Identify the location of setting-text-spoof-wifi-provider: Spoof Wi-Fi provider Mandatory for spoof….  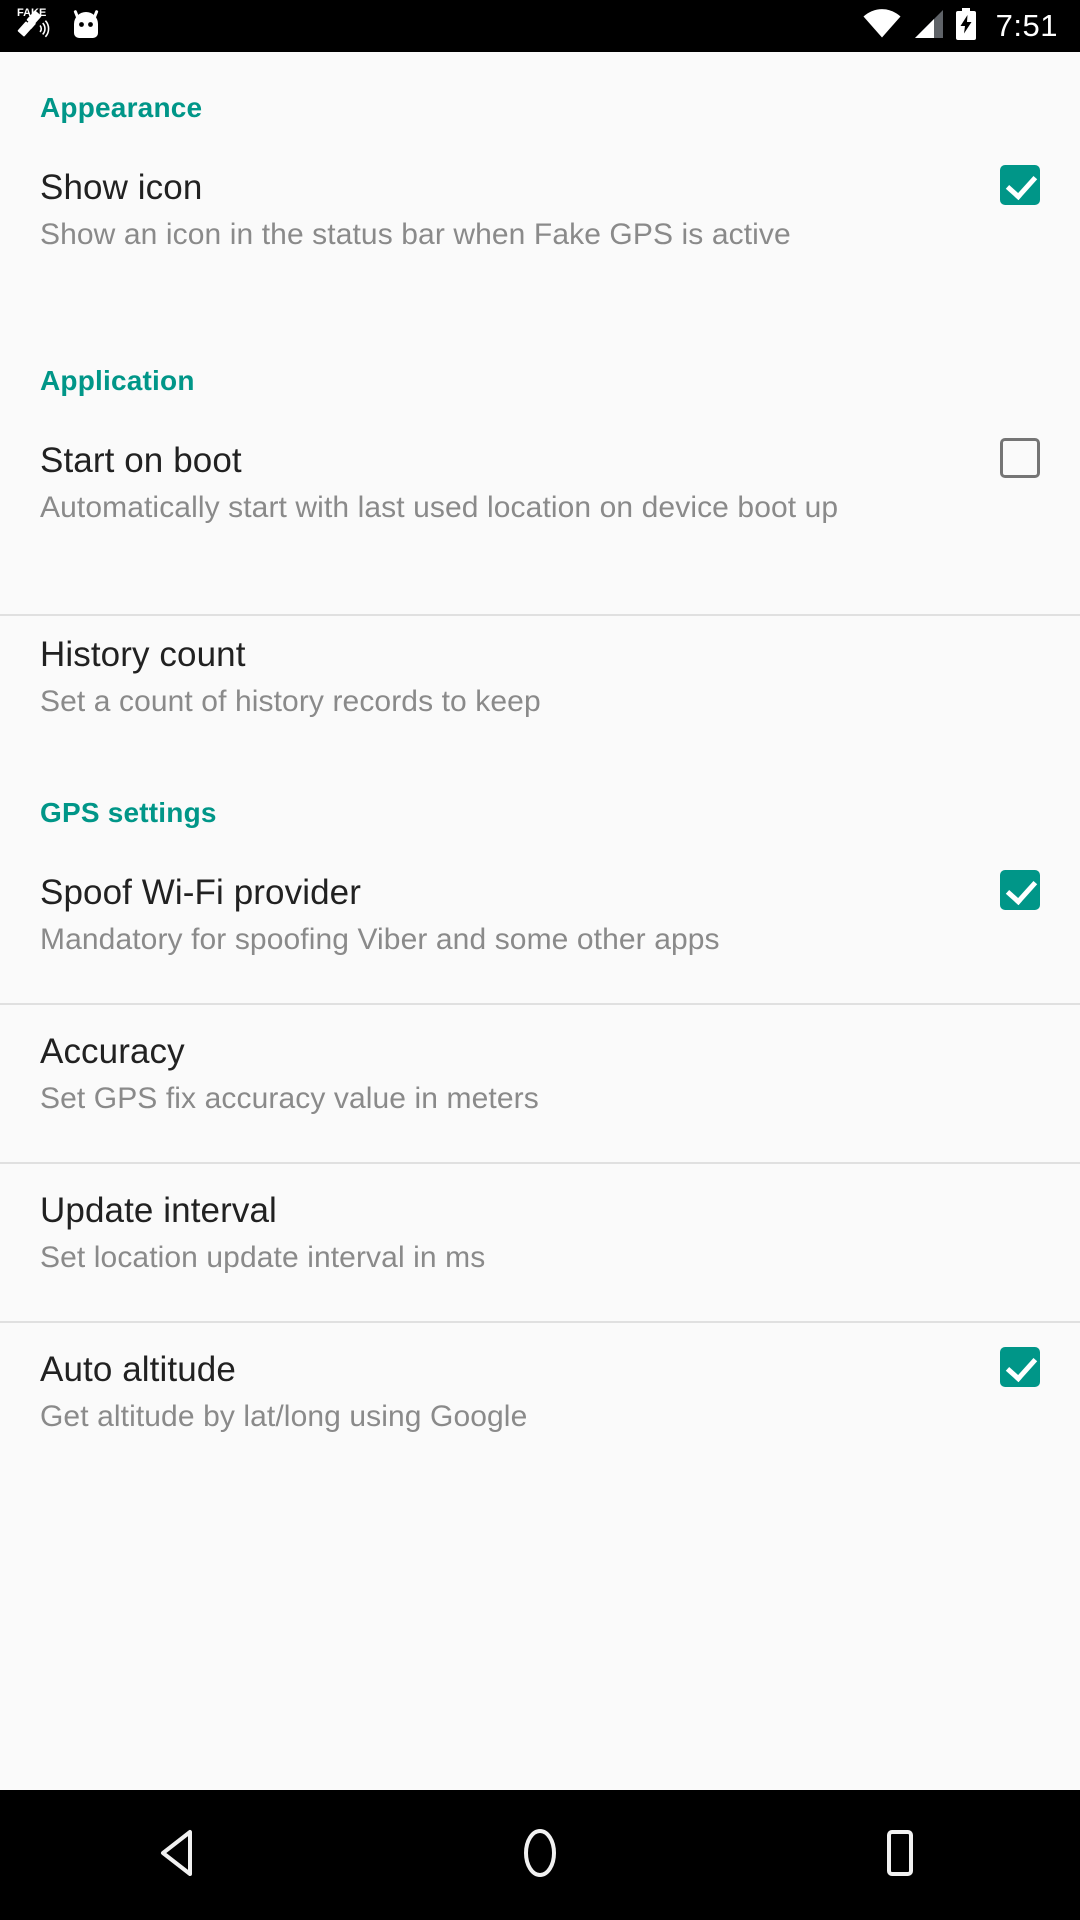
(492, 915).